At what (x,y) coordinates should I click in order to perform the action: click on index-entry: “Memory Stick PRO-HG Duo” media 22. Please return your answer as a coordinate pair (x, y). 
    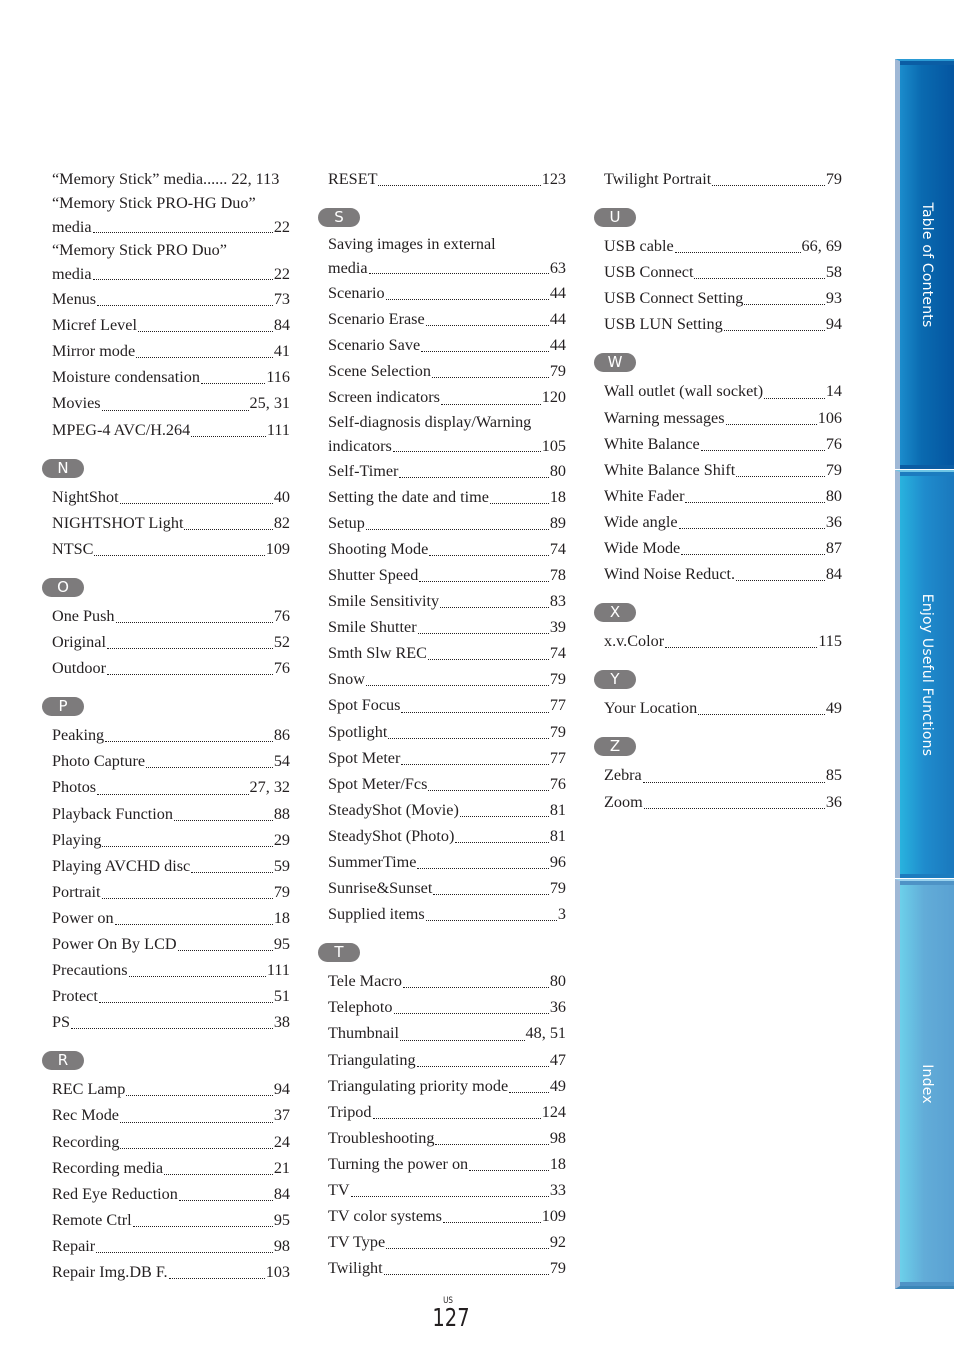
    Looking at the image, I should click on (171, 215).